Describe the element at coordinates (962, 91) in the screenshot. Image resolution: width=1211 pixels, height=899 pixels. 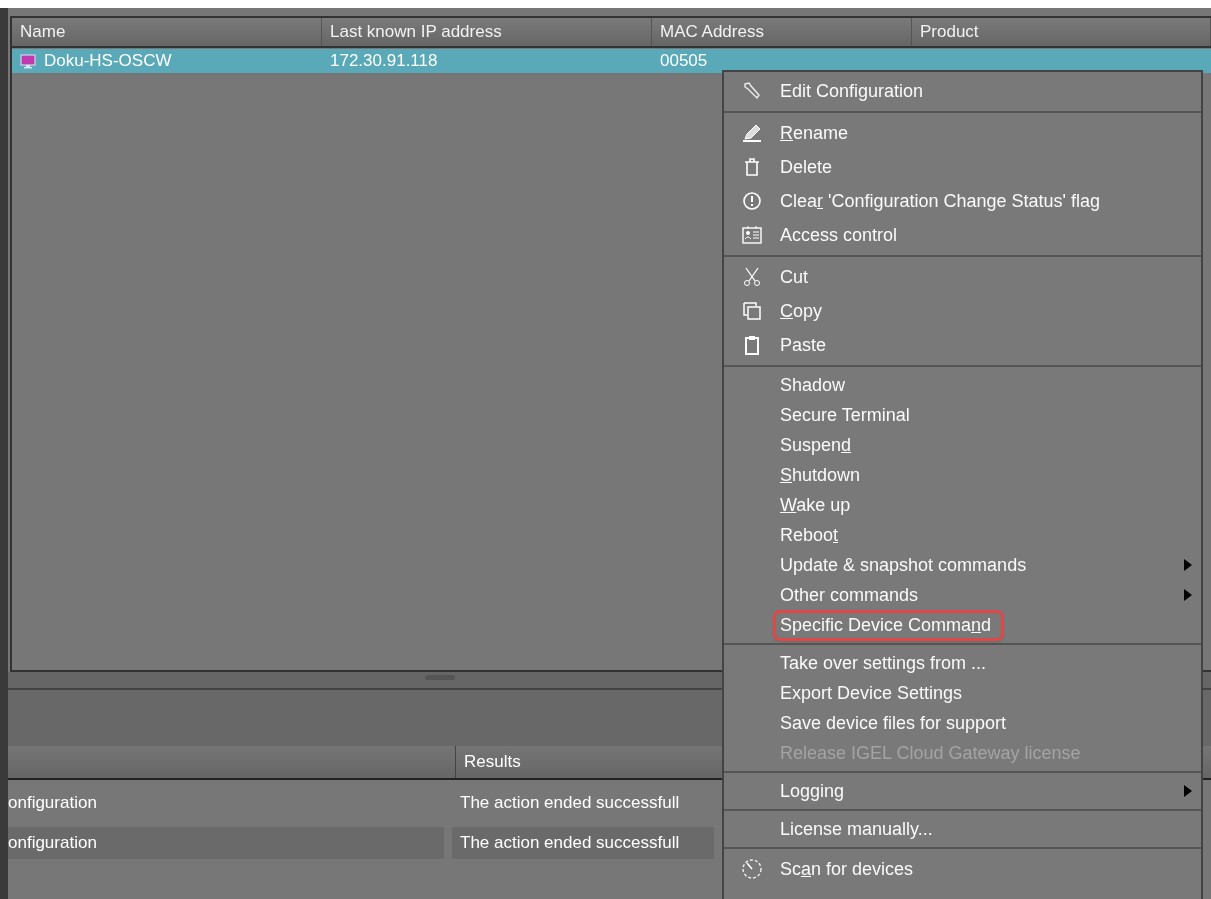
I see `menu-item: Edit Configuration` at that location.